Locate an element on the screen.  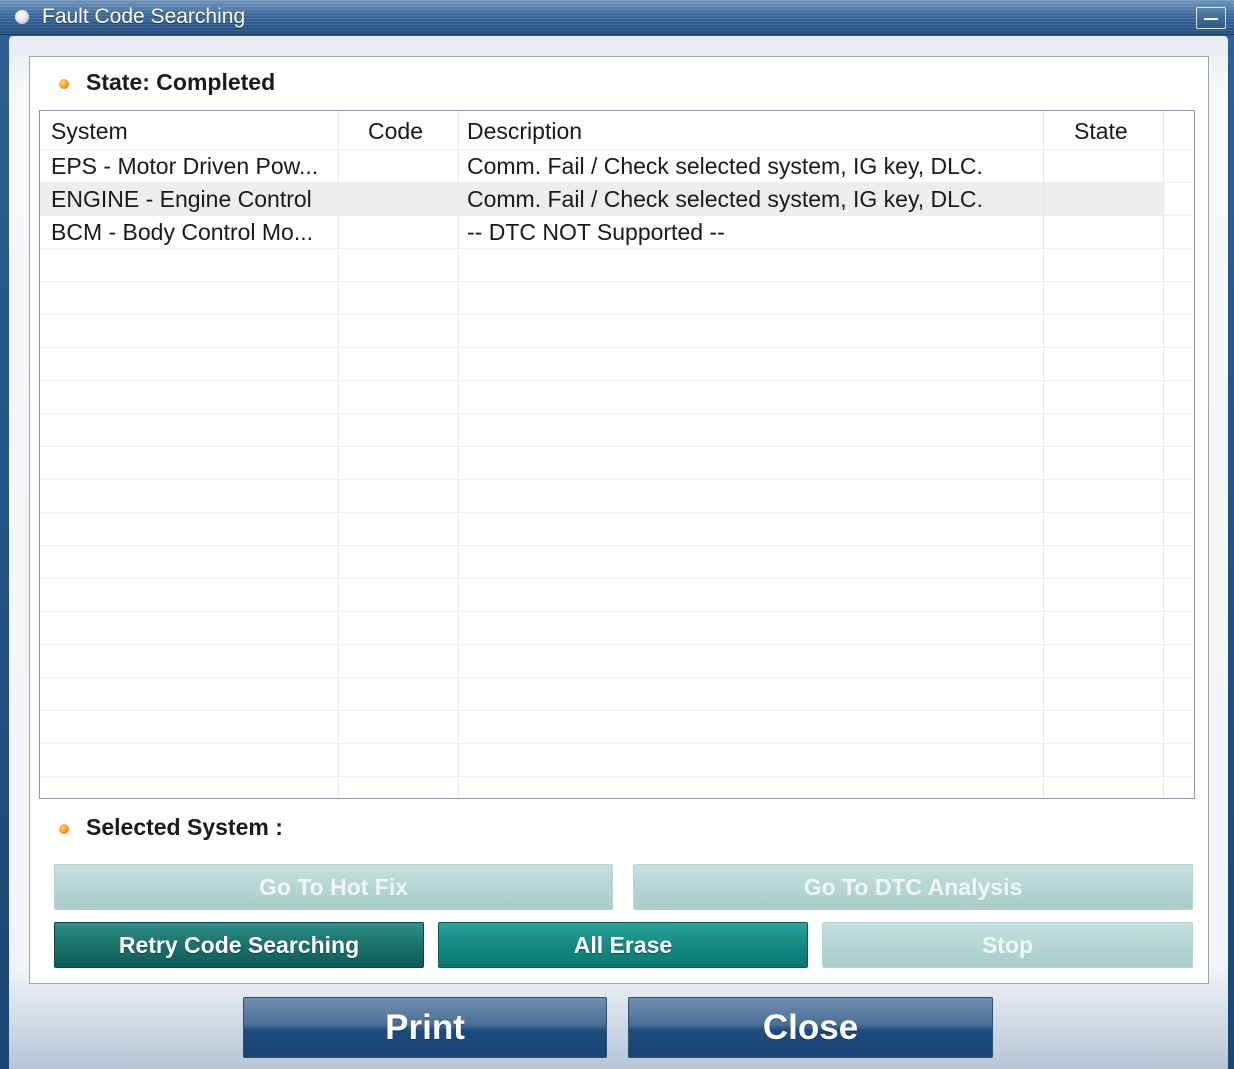
table-row-system: ENGINE - Engine Control is located at coordinates (181, 199).